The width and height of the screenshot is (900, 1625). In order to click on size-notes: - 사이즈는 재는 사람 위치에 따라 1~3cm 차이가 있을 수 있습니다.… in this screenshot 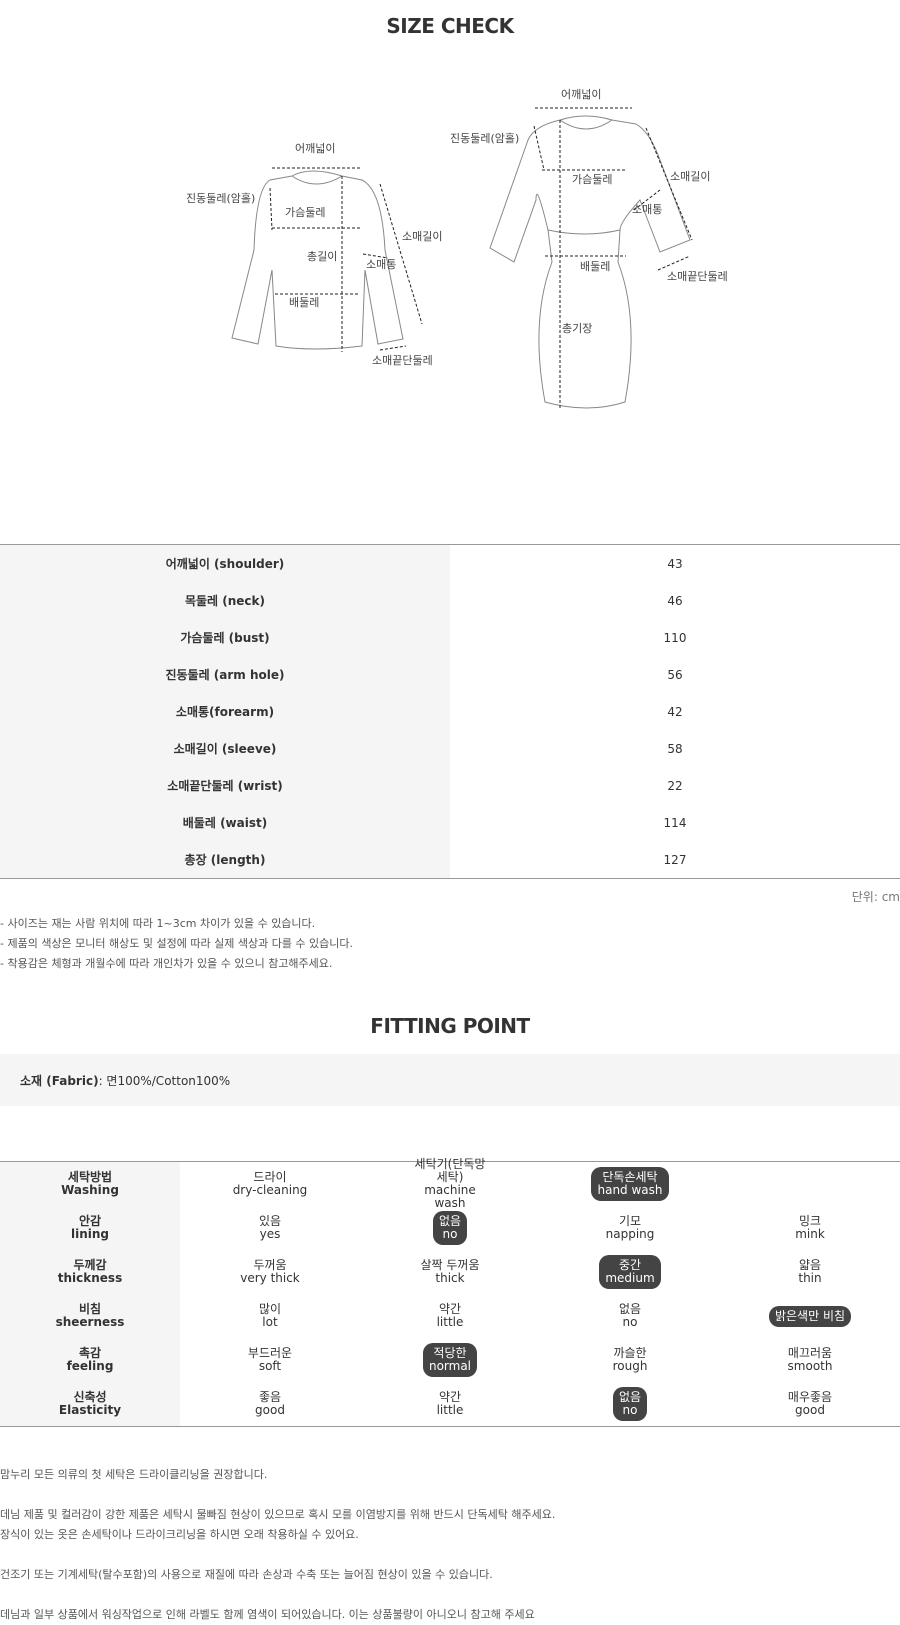, I will do `click(176, 944)`.